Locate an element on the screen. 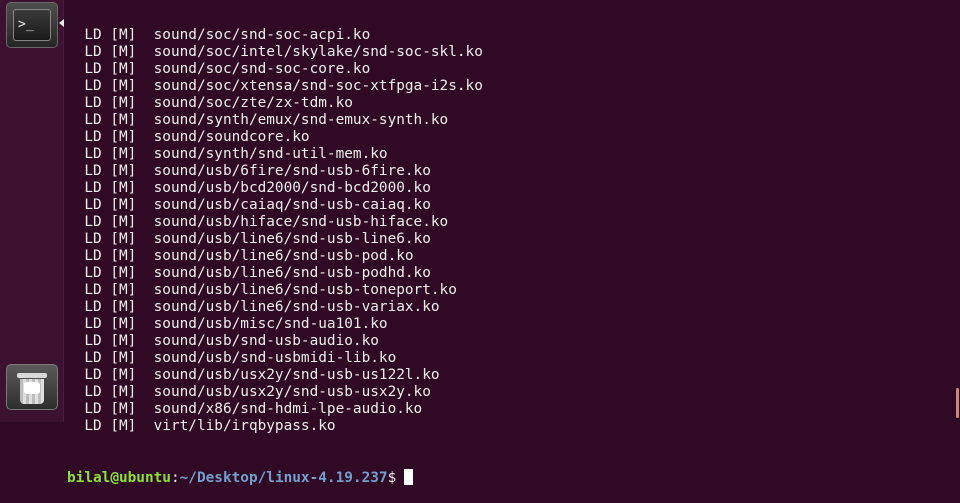 This screenshot has width=960, height=503. terminal-launcher-button: >_ is located at coordinates (32, 25).